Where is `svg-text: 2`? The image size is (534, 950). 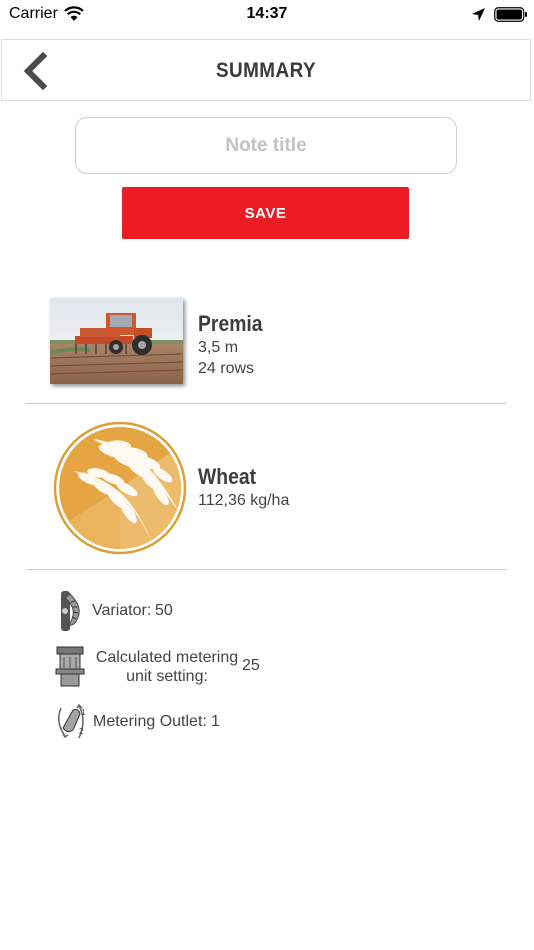 svg-text: 2 is located at coordinates (81, 731).